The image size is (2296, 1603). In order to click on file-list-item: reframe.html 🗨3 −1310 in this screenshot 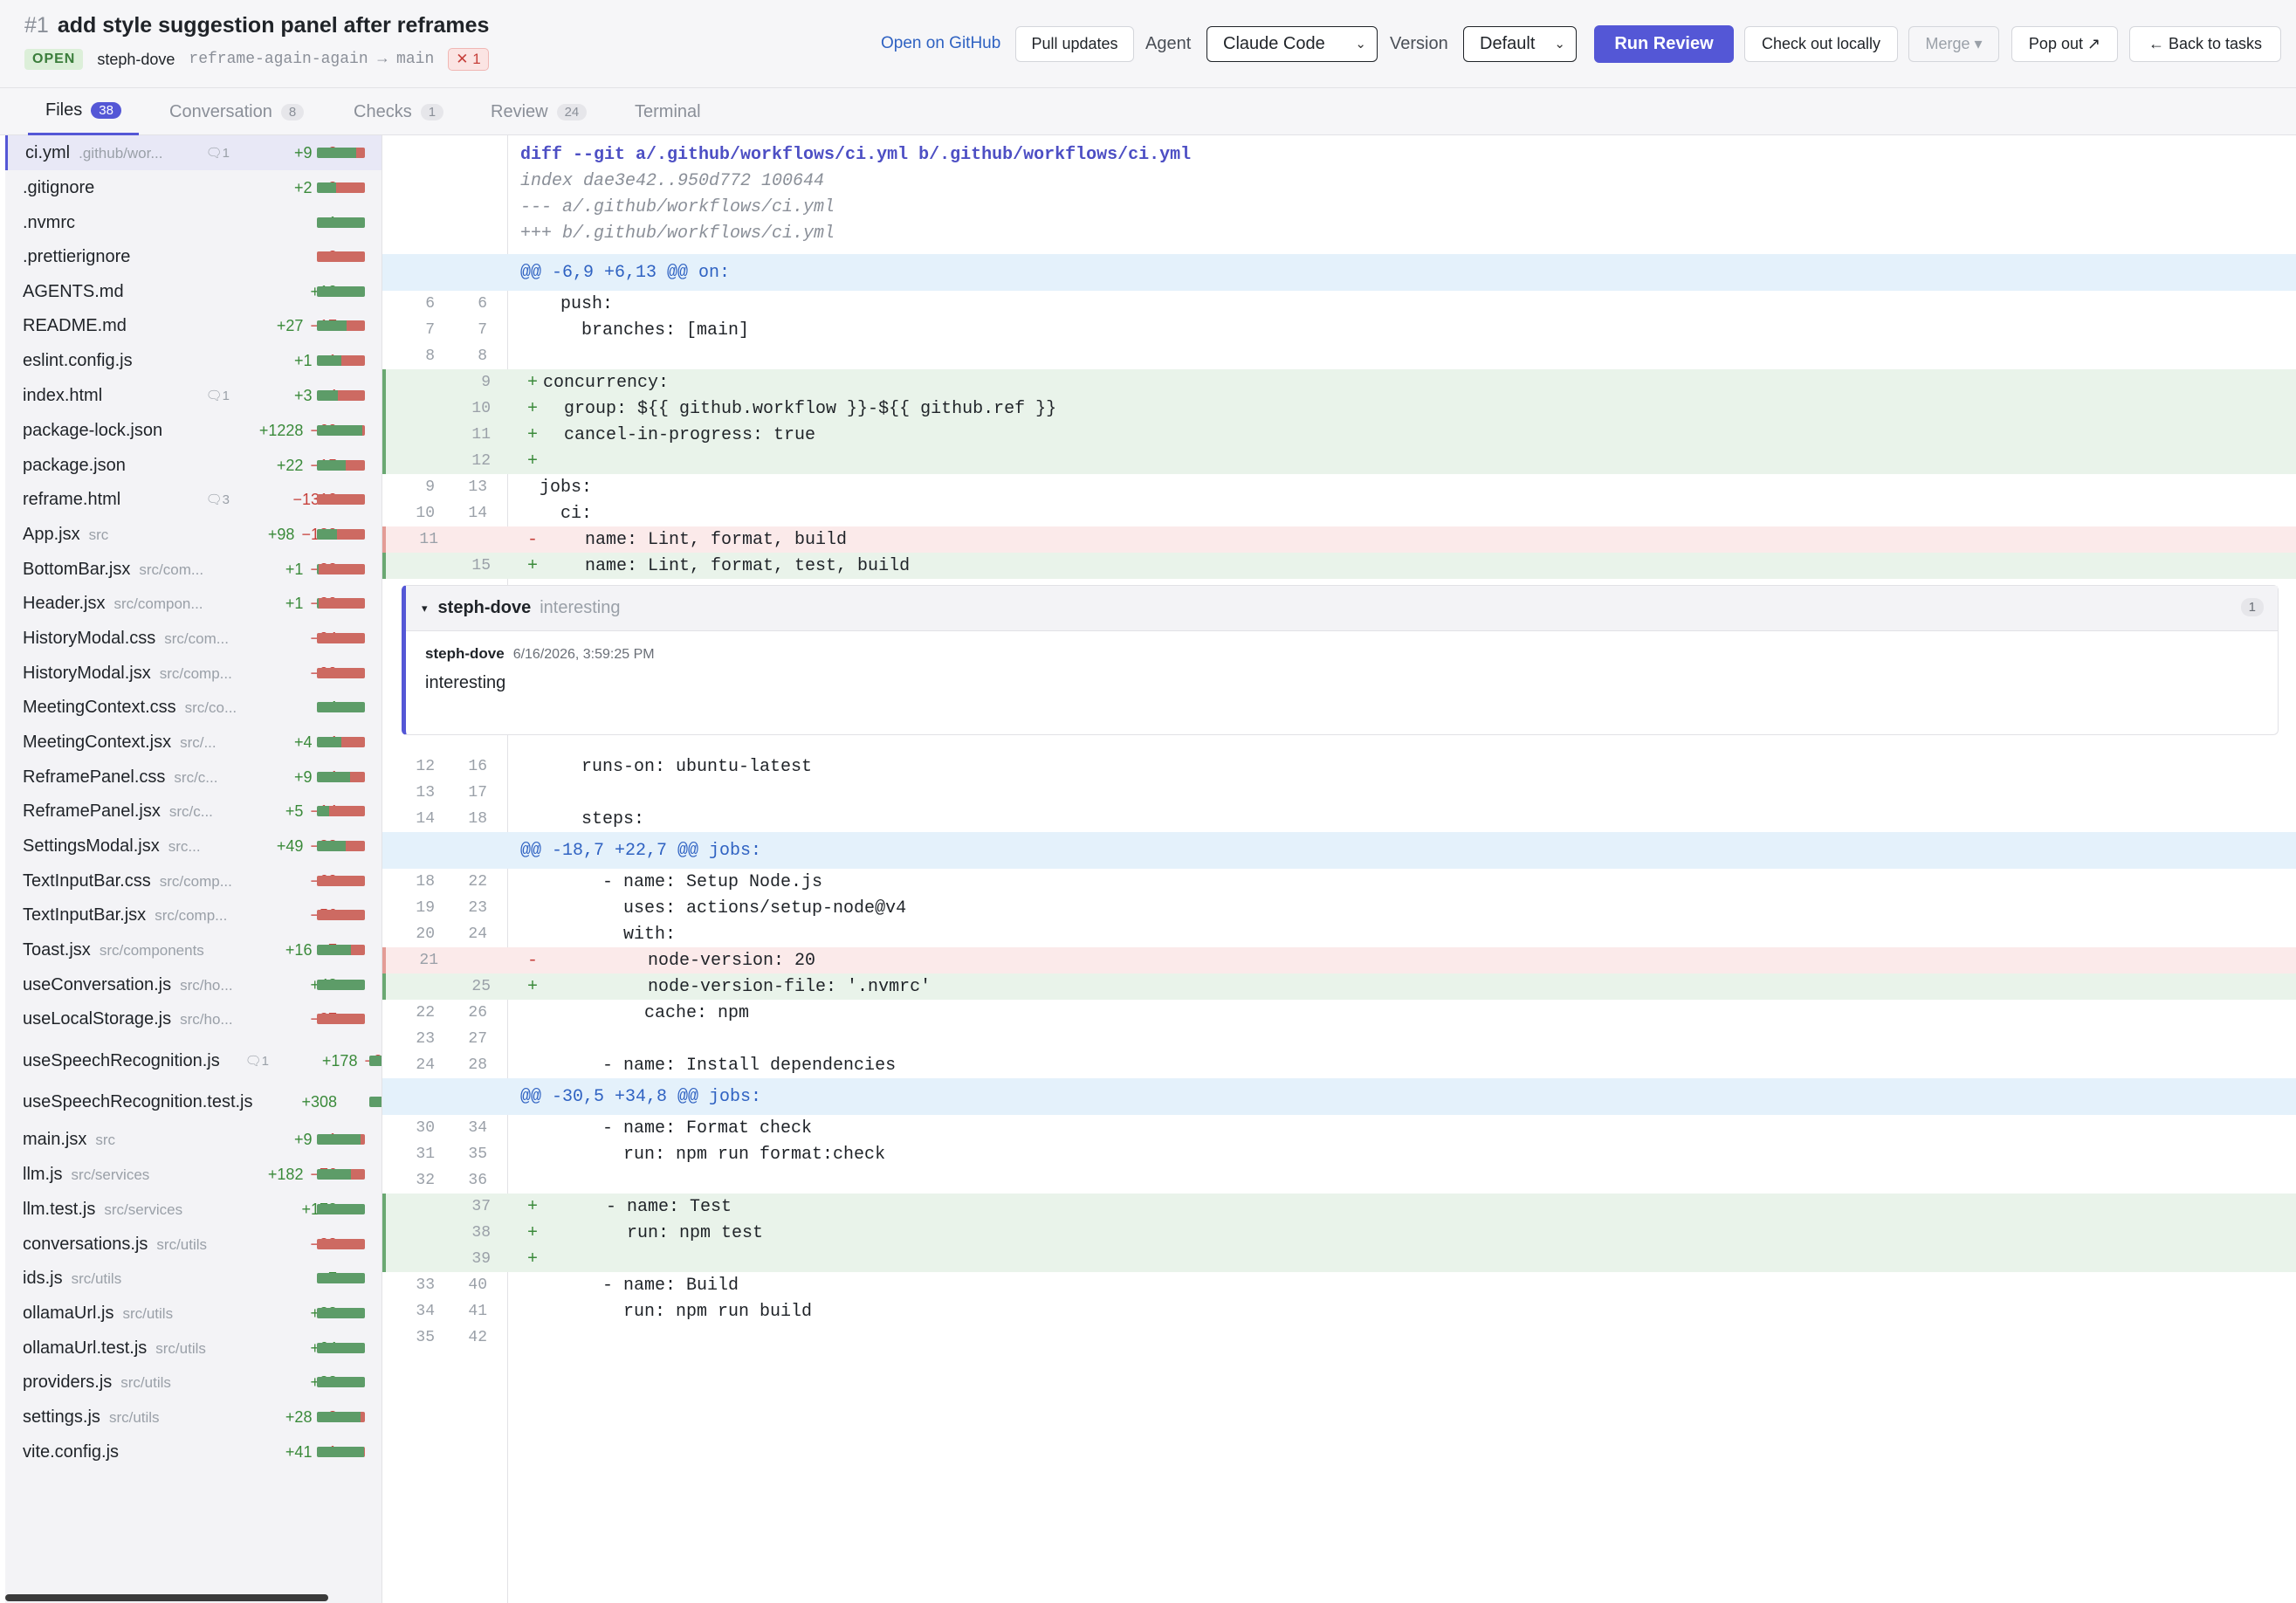, I will do `click(193, 500)`.